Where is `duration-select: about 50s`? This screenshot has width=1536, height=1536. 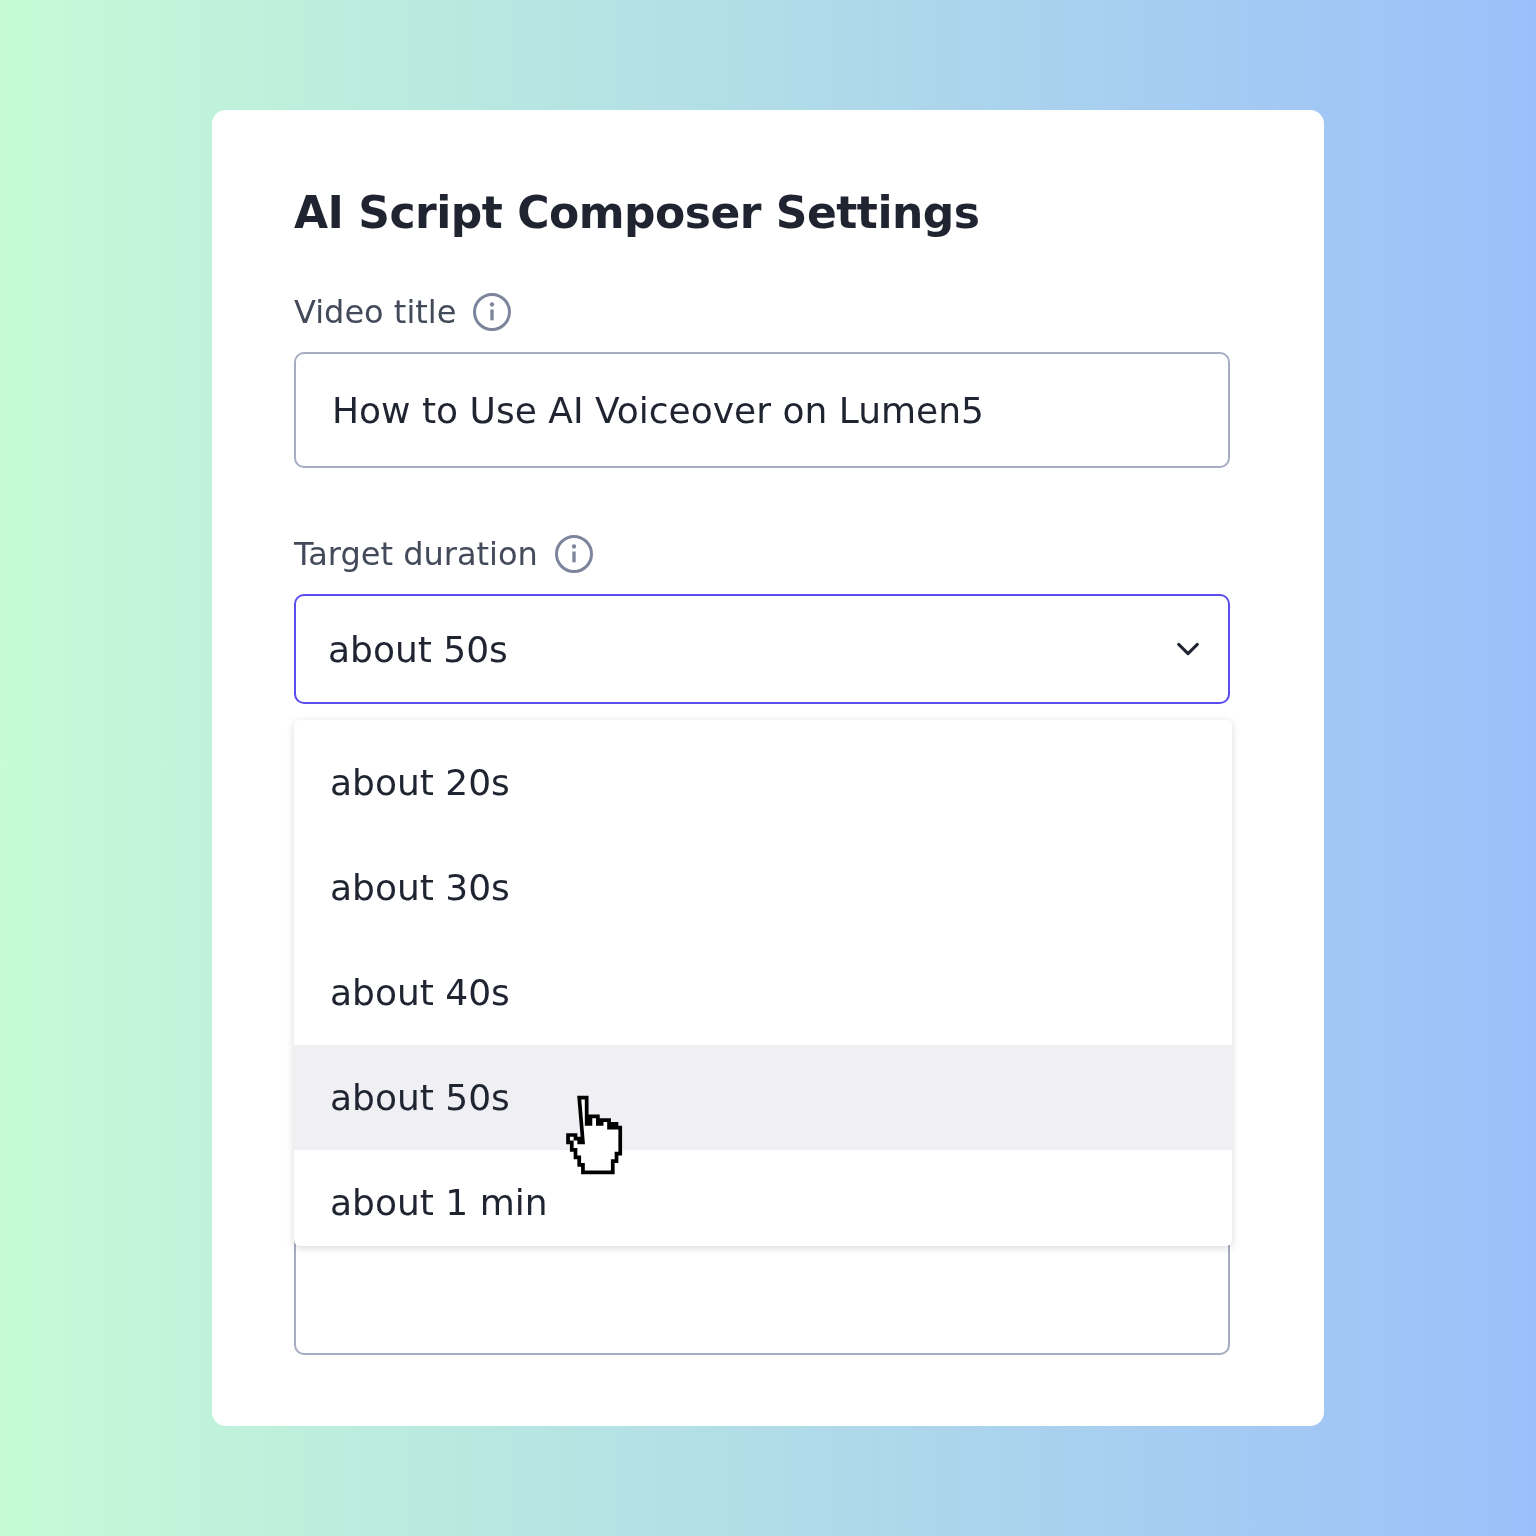
duration-select: about 50s is located at coordinates (762, 649).